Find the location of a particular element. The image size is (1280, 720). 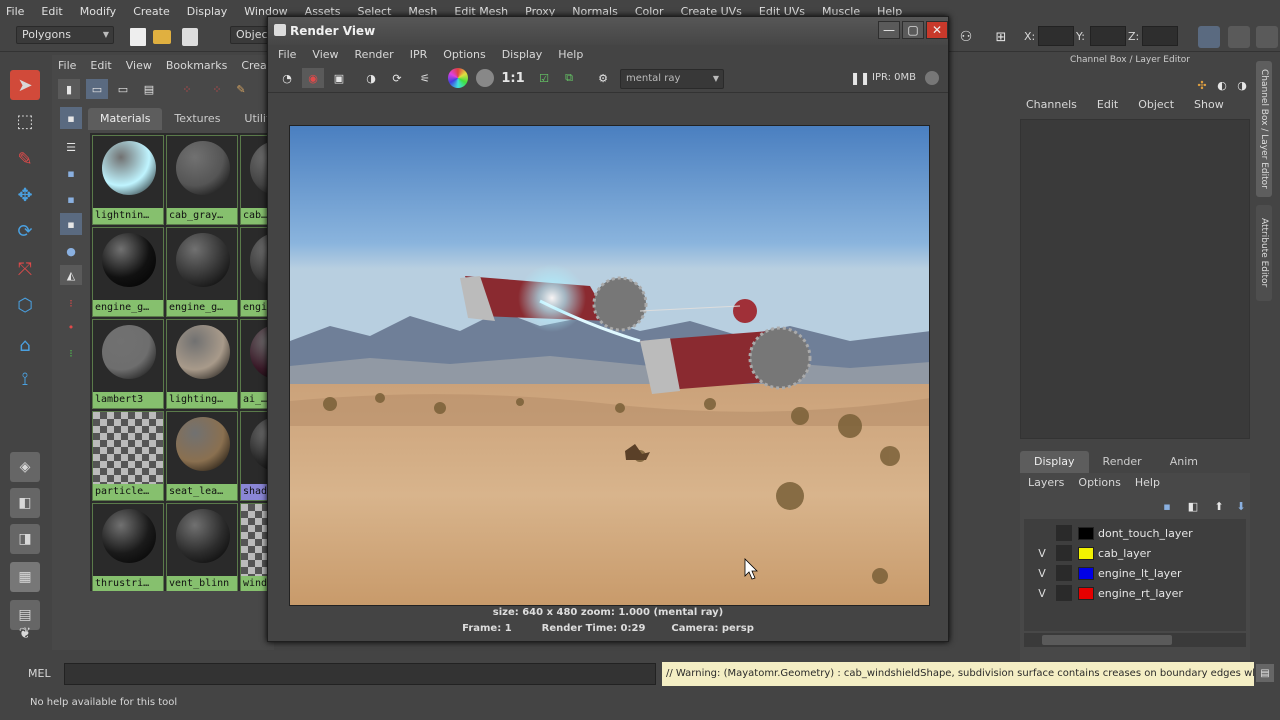

layout-persp-graph-icon: ◨ is located at coordinates (25, 539).